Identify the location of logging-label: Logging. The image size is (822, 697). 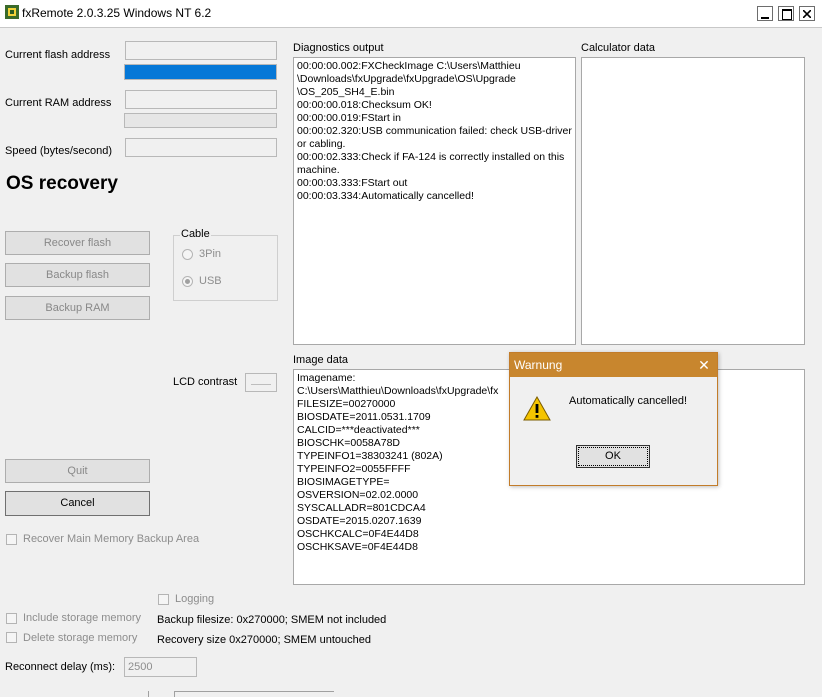
(195, 599).